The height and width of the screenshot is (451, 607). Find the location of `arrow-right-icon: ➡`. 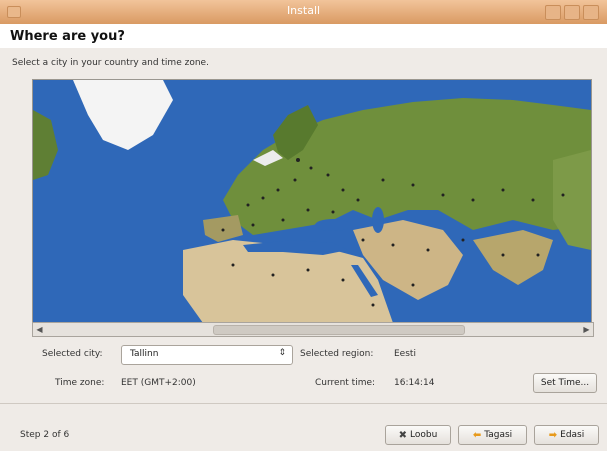

arrow-right-icon: ➡ is located at coordinates (553, 435).